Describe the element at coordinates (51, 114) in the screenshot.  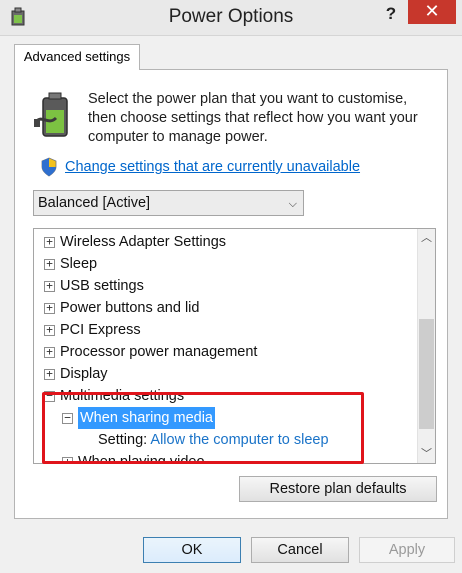
I see `battery-plug-icon` at that location.